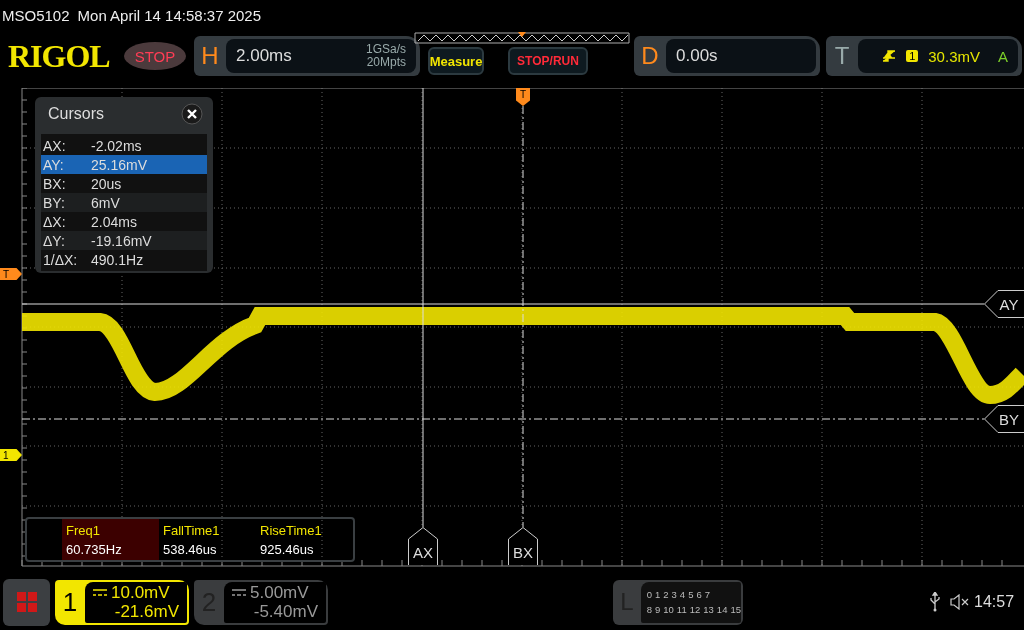 The height and width of the screenshot is (630, 1024). What do you see at coordinates (1004, 304) in the screenshot?
I see `cursor-label: AY` at bounding box center [1004, 304].